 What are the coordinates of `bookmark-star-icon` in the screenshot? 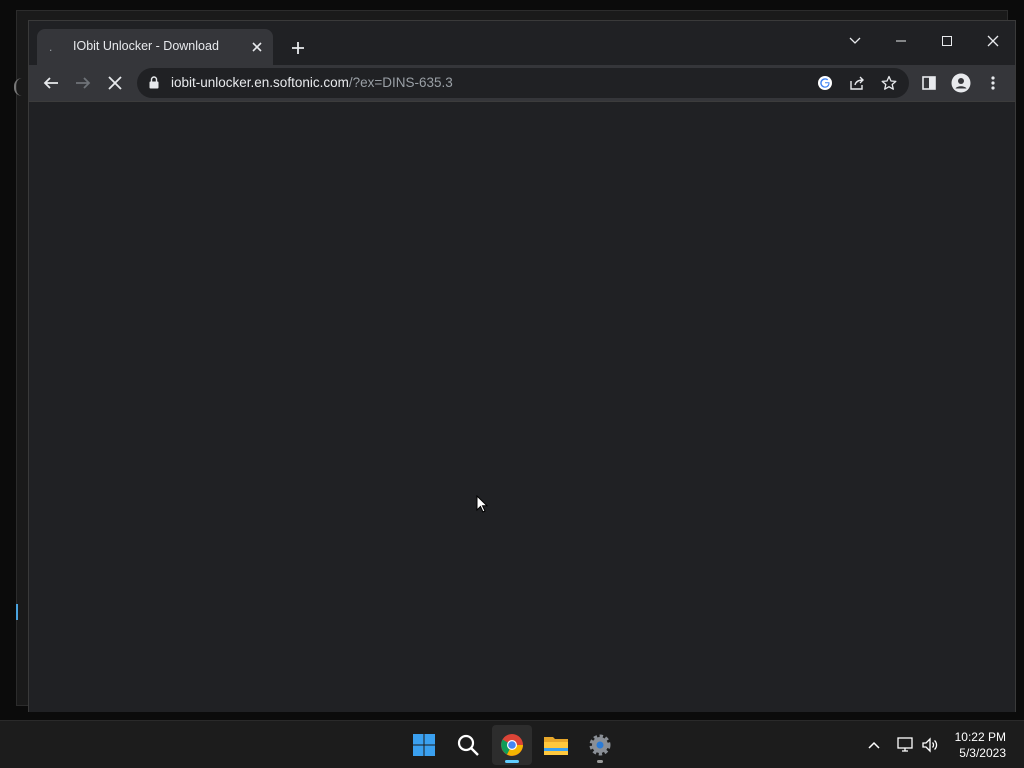 It's located at (889, 83).